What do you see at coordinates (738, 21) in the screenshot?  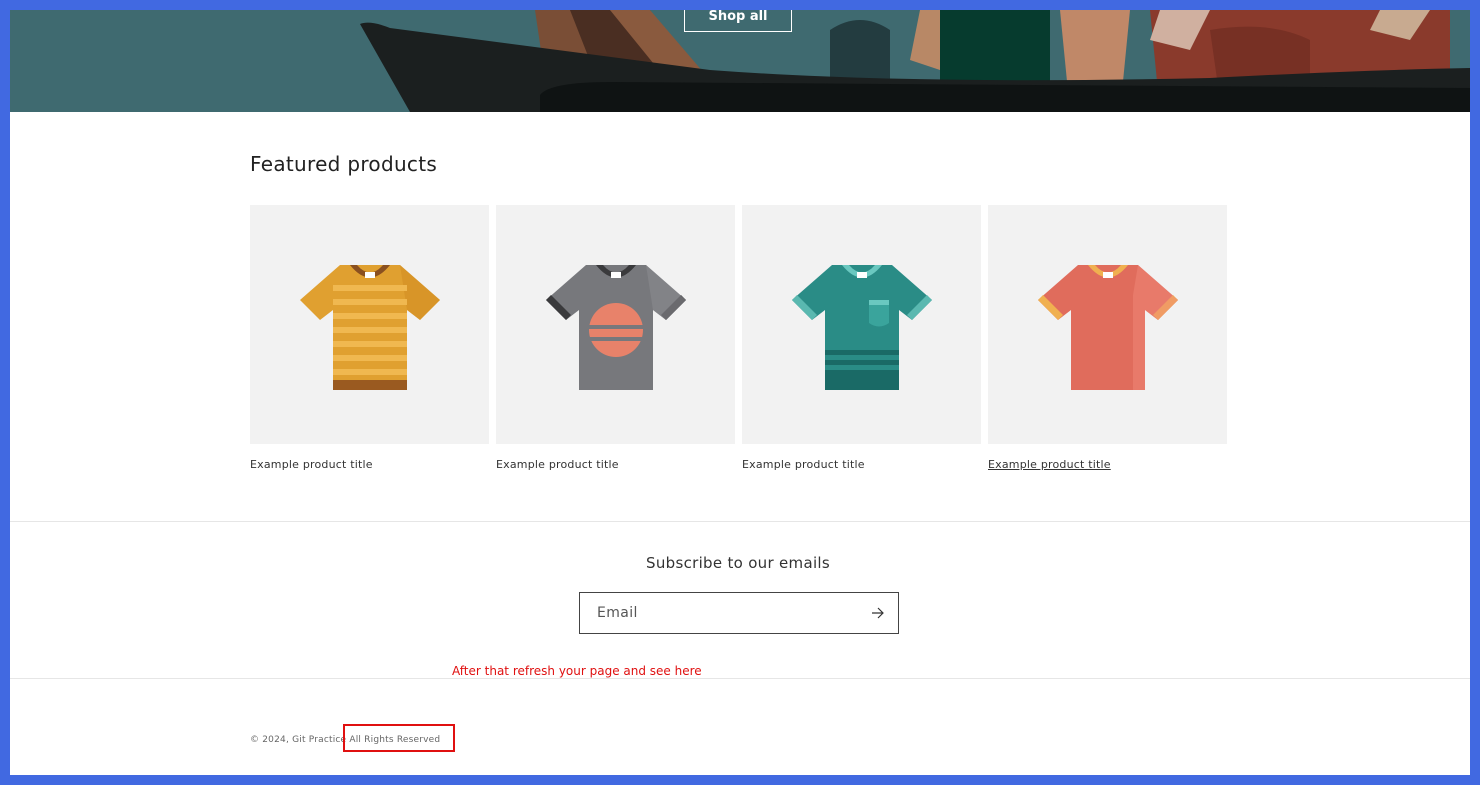 I see `shop-all-button: Shop all` at bounding box center [738, 21].